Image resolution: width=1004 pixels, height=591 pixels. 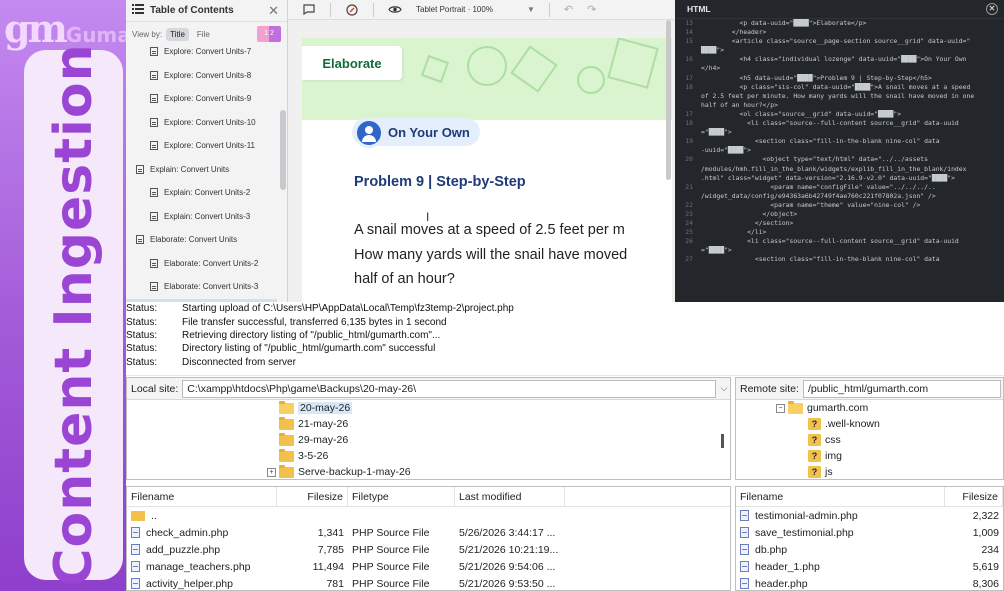 What do you see at coordinates (869, 515) in the screenshot?
I see `file-row: testimonial-admin.php 2,322` at bounding box center [869, 515].